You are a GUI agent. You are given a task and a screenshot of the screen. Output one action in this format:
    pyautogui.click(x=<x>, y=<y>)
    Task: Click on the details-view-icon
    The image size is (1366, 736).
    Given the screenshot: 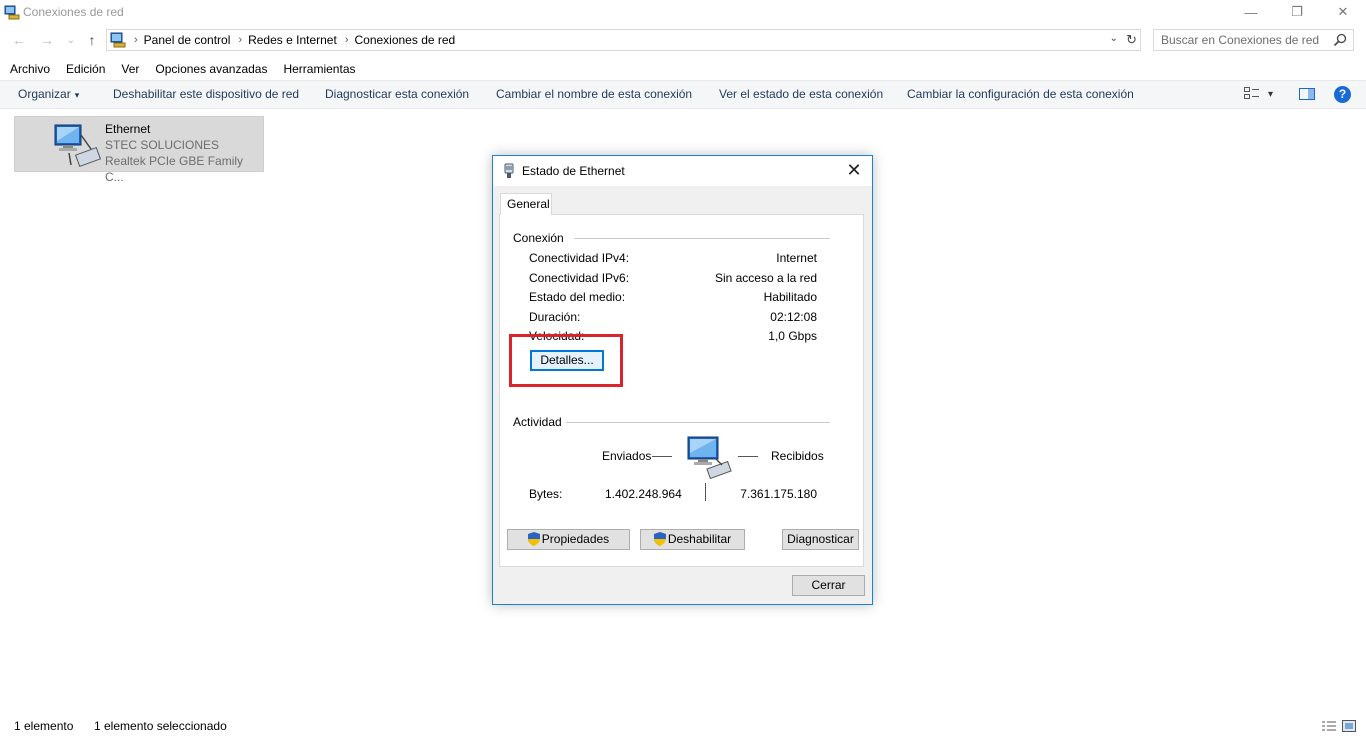 What is the action you would take?
    pyautogui.click(x=1329, y=726)
    